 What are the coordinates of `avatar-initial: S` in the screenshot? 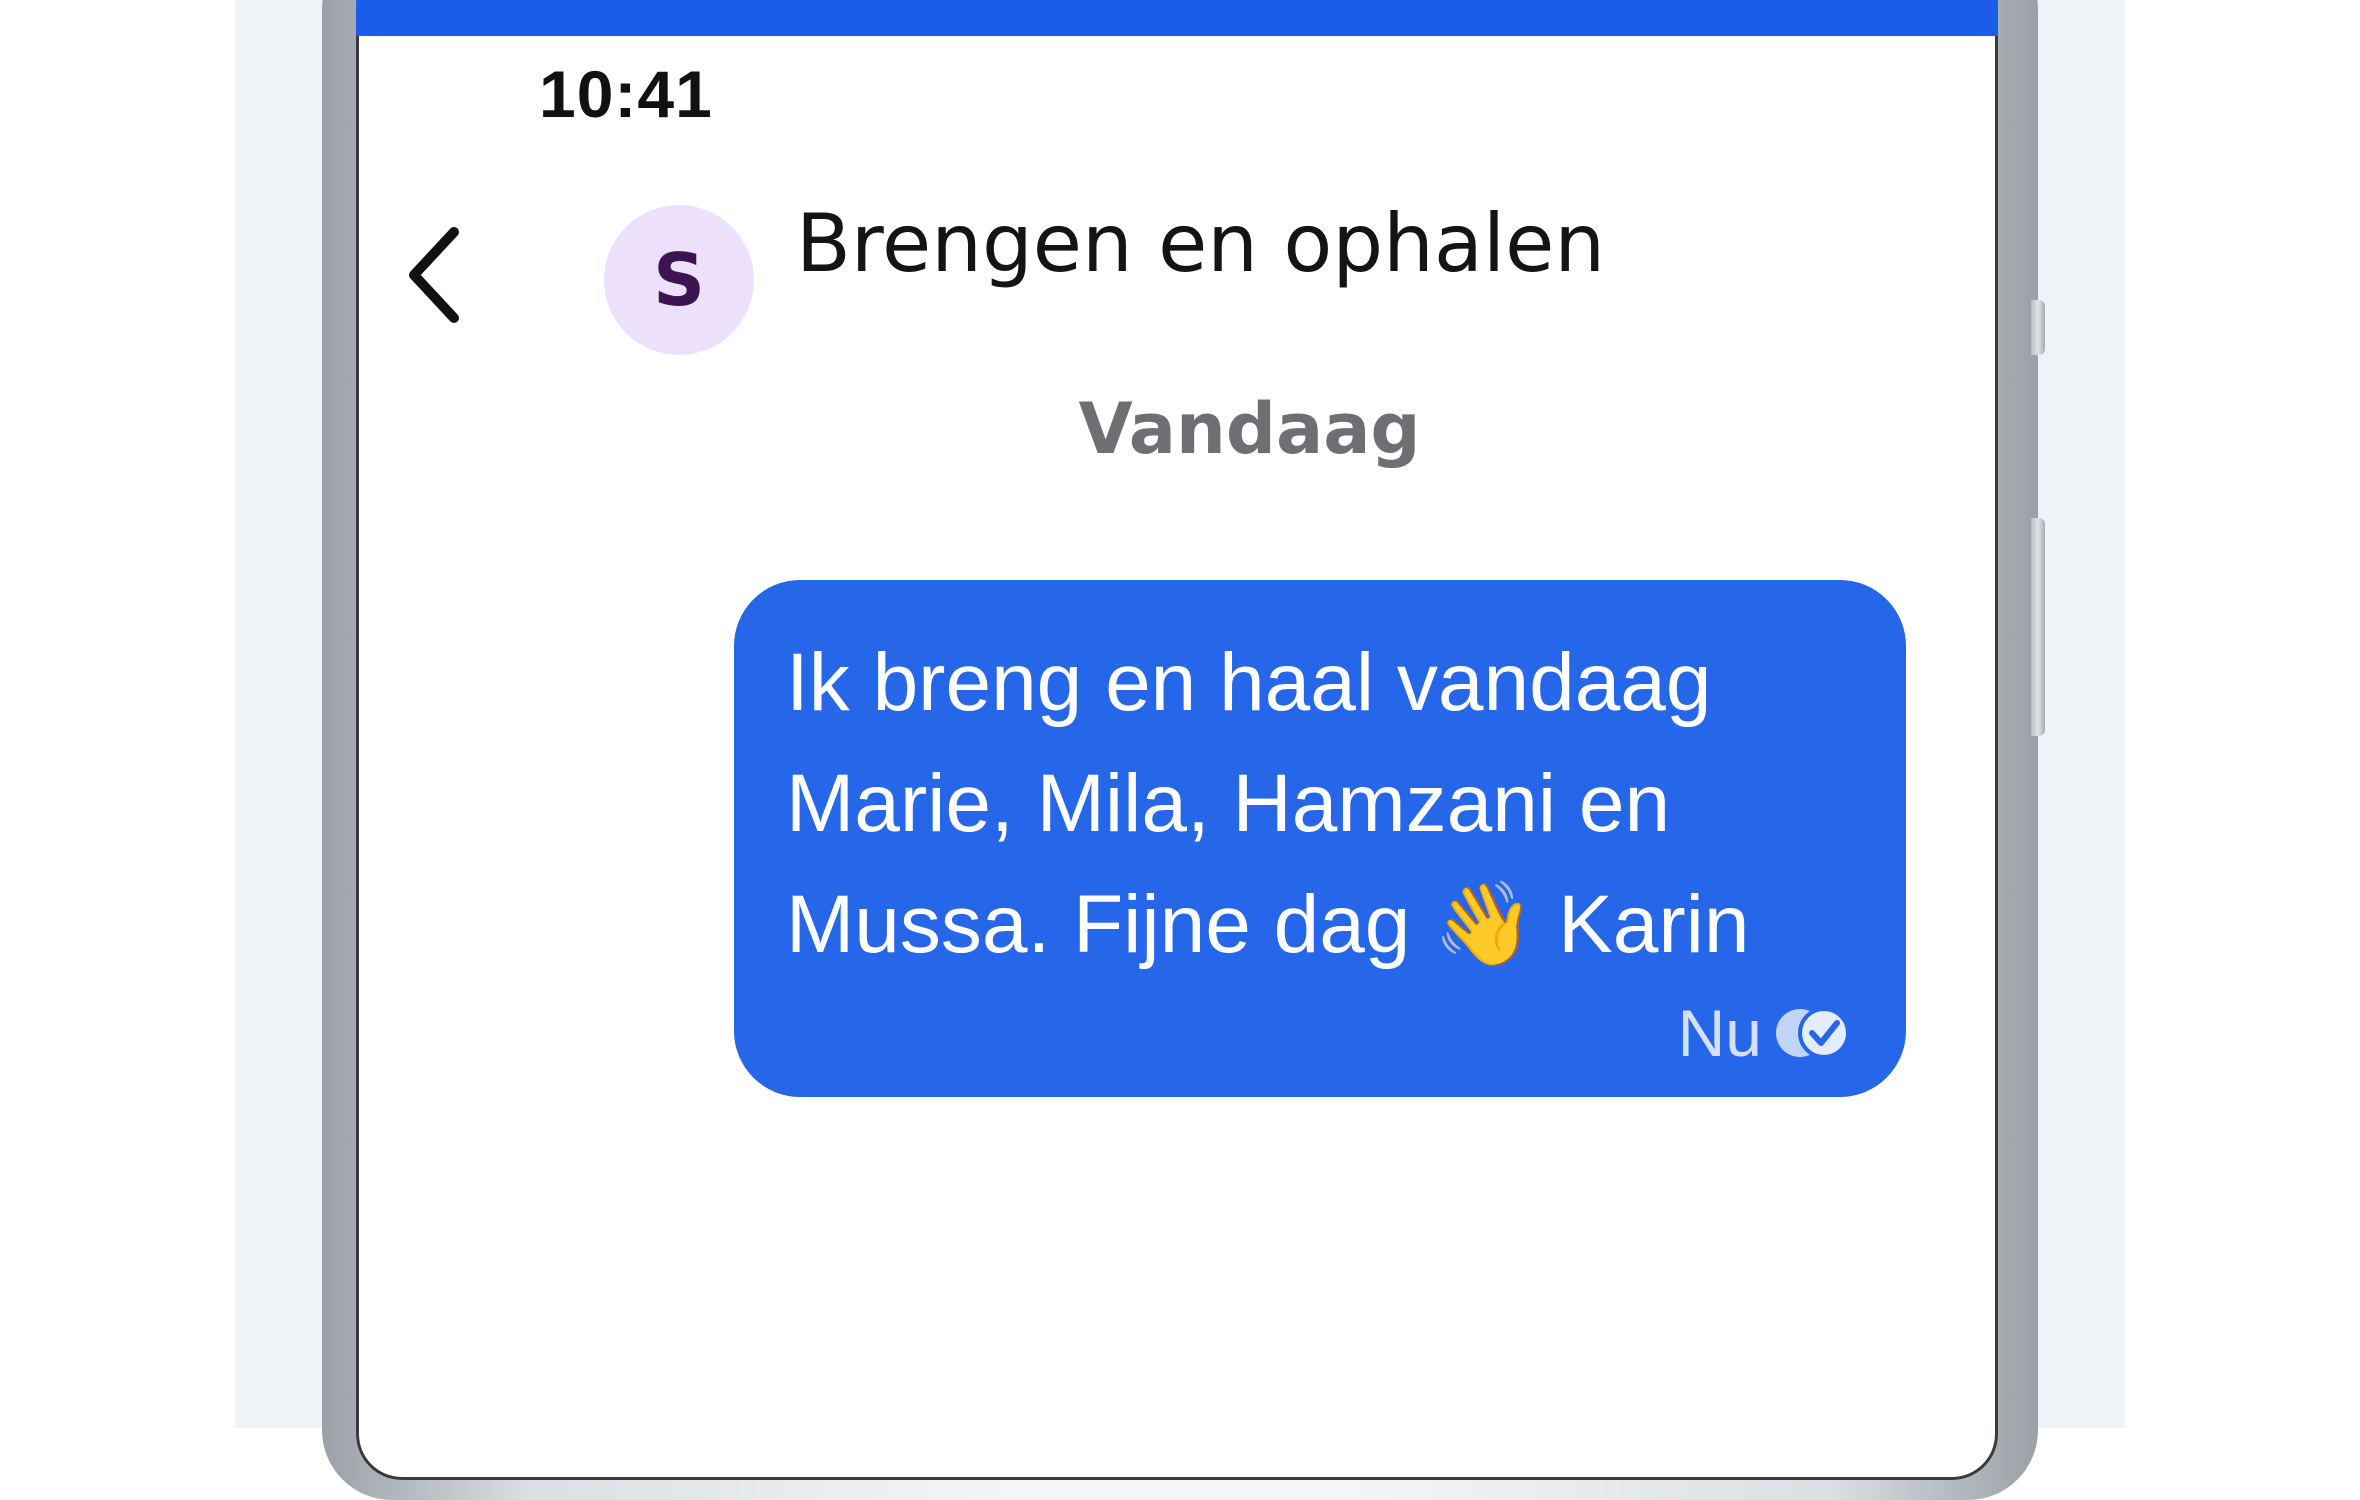 It's located at (679, 280).